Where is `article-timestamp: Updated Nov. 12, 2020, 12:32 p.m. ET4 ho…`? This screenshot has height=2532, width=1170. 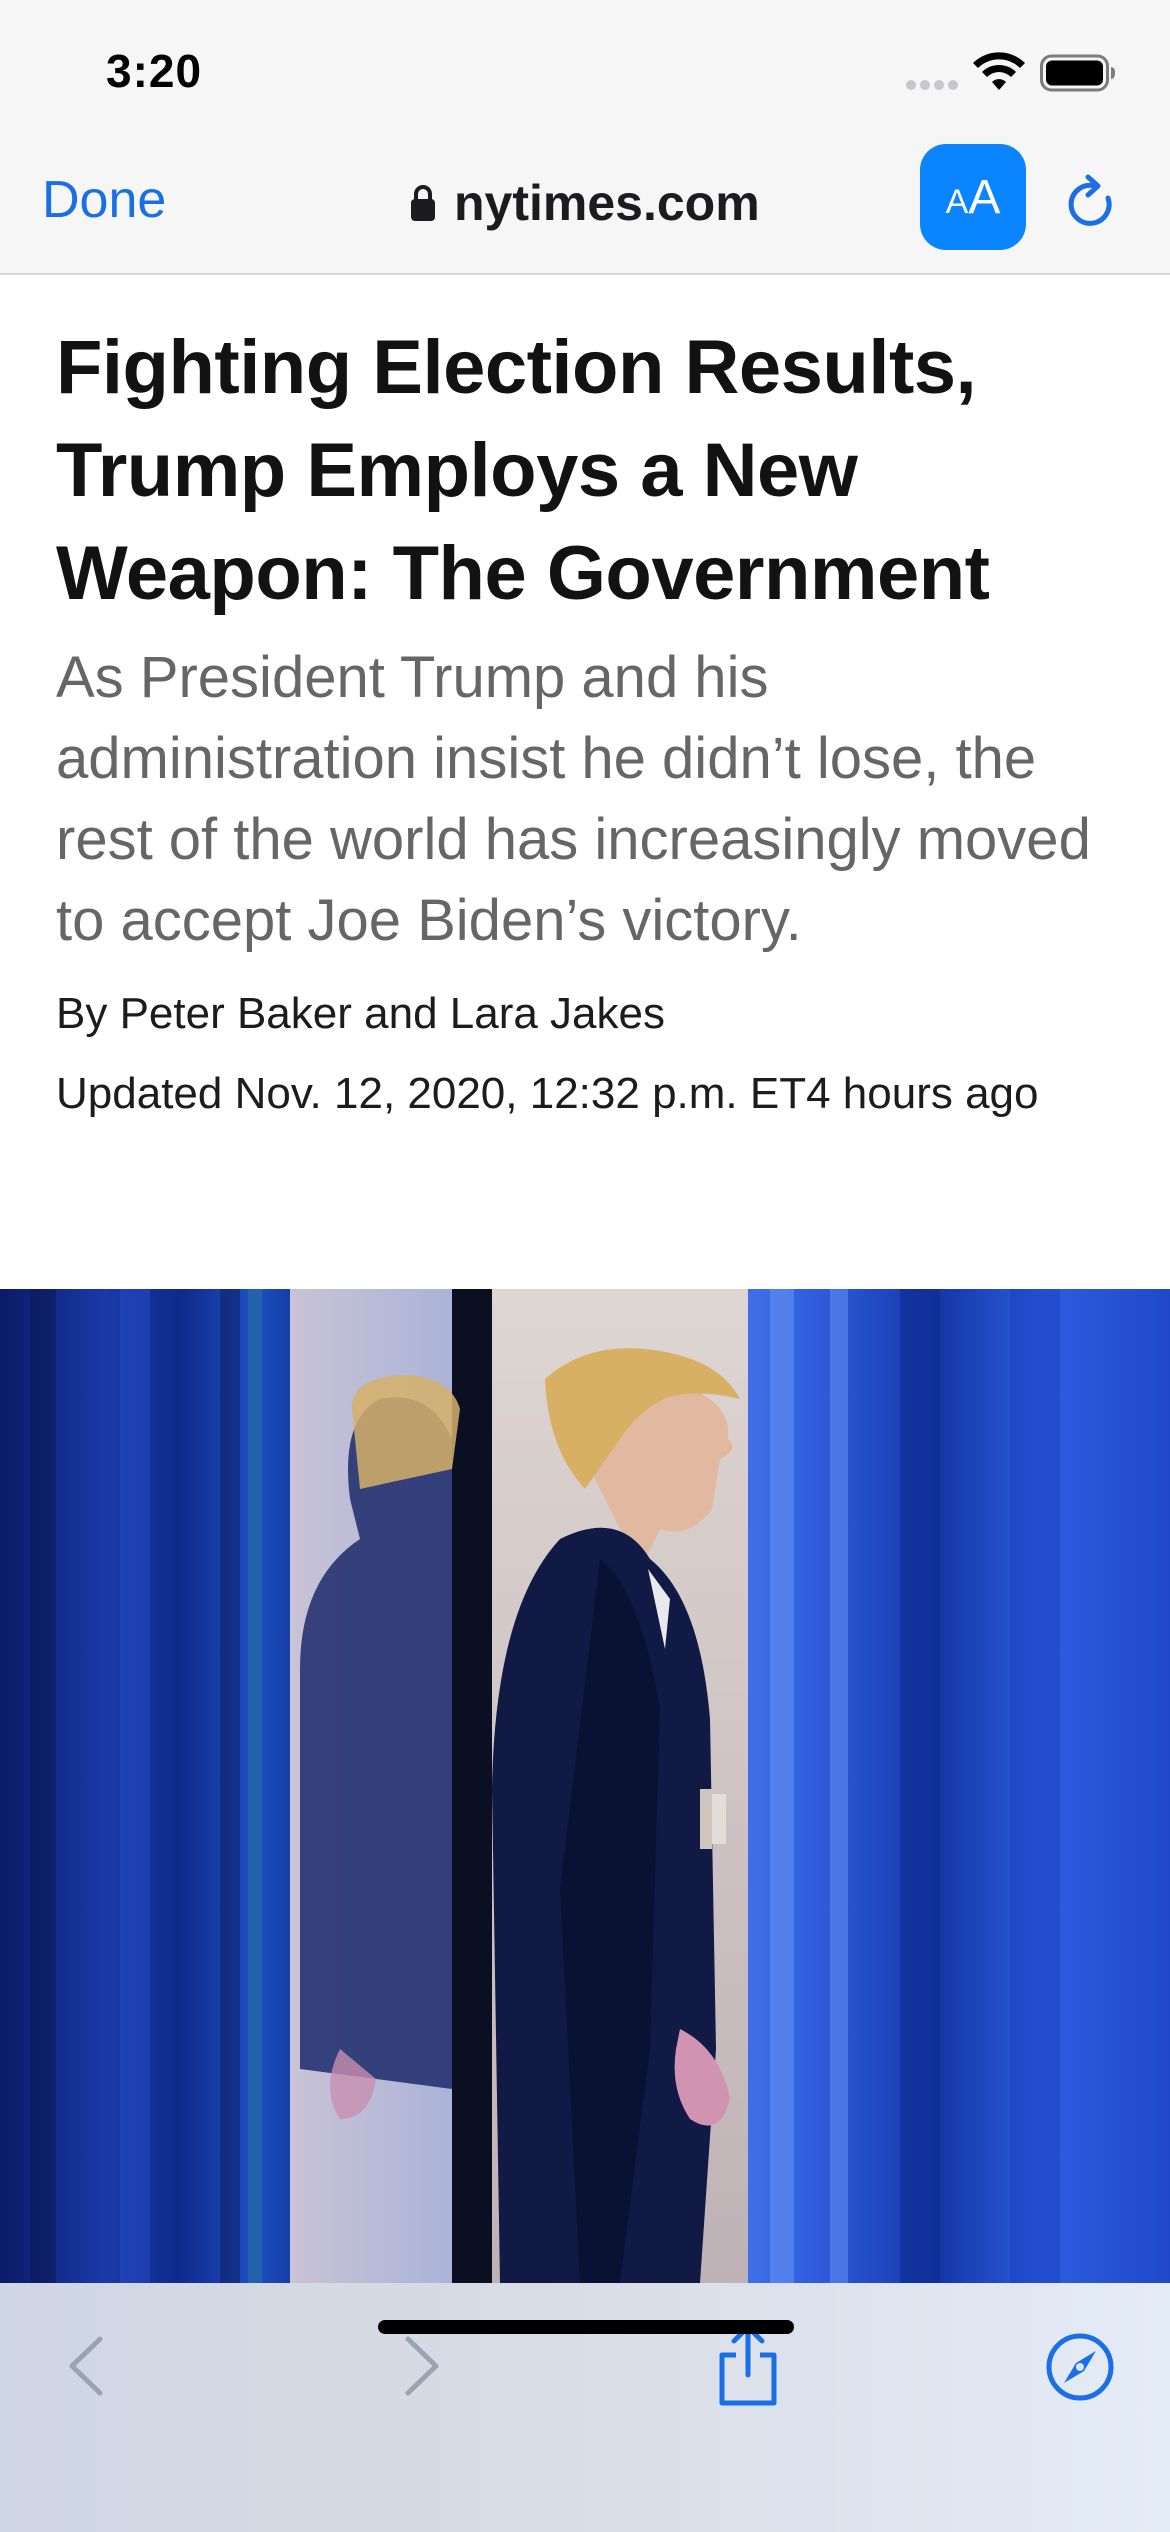 article-timestamp: Updated Nov. 12, 2020, 12:32 p.m. ET4 ho… is located at coordinates (547, 1093).